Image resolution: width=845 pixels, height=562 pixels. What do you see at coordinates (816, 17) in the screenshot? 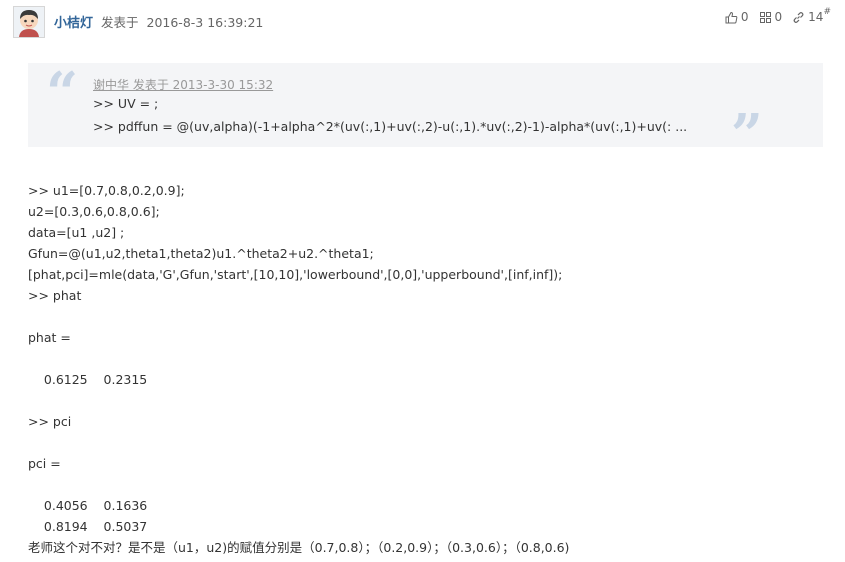
I see `floor-number: 14` at bounding box center [816, 17].